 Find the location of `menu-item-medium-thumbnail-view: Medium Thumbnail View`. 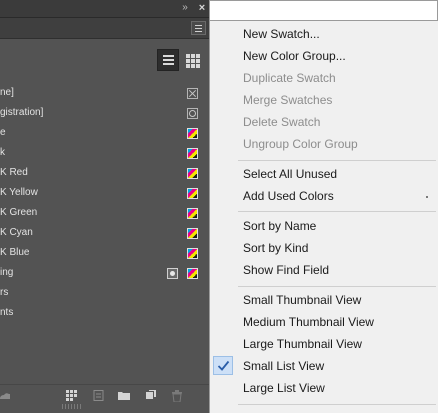

menu-item-medium-thumbnail-view: Medium Thumbnail View is located at coordinates (324, 322).